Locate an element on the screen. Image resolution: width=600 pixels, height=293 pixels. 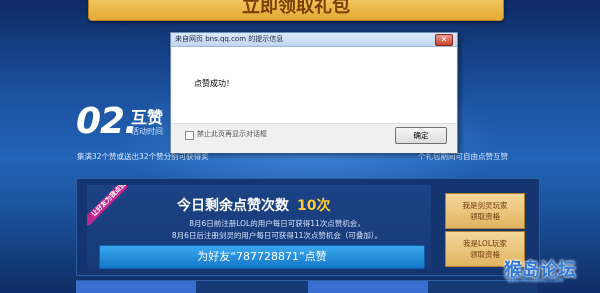
like-friend-button: 为好友“787728871”点赞 is located at coordinates (262, 257).